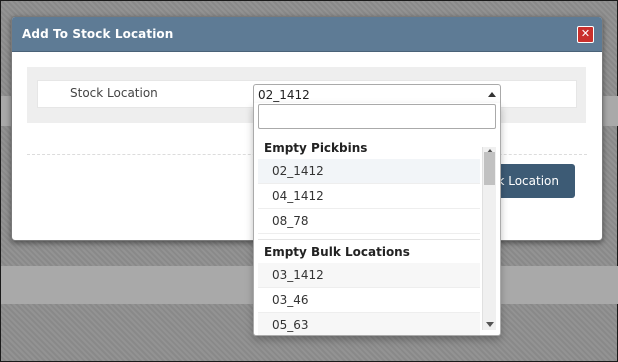 The width and height of the screenshot is (618, 362). Describe the element at coordinates (369, 171) in the screenshot. I see `dropdown-option: 02_1412` at that location.